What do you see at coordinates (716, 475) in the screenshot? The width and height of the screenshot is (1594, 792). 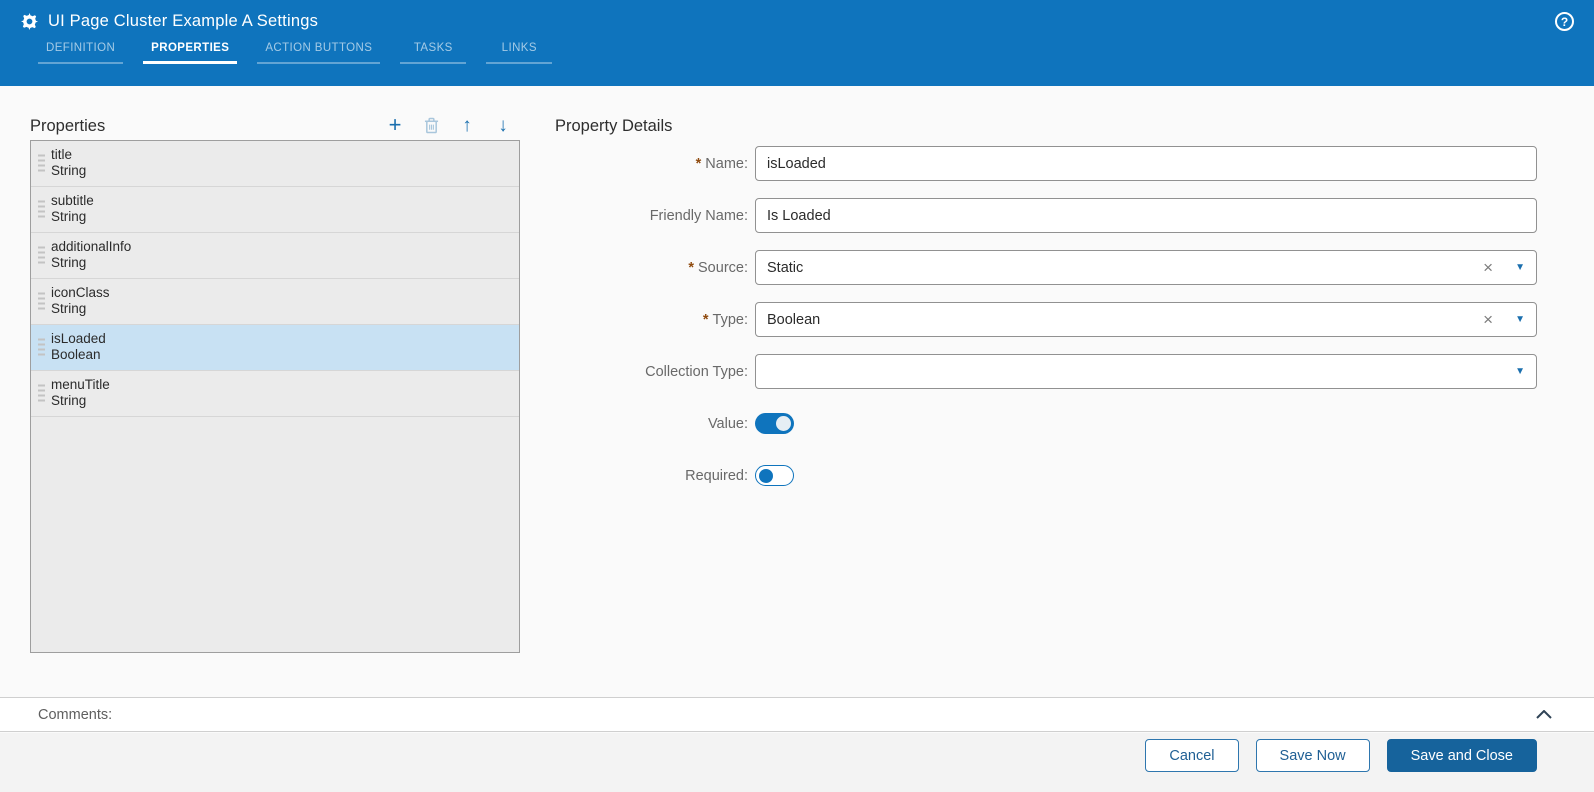 I see `required-label: Required:` at bounding box center [716, 475].